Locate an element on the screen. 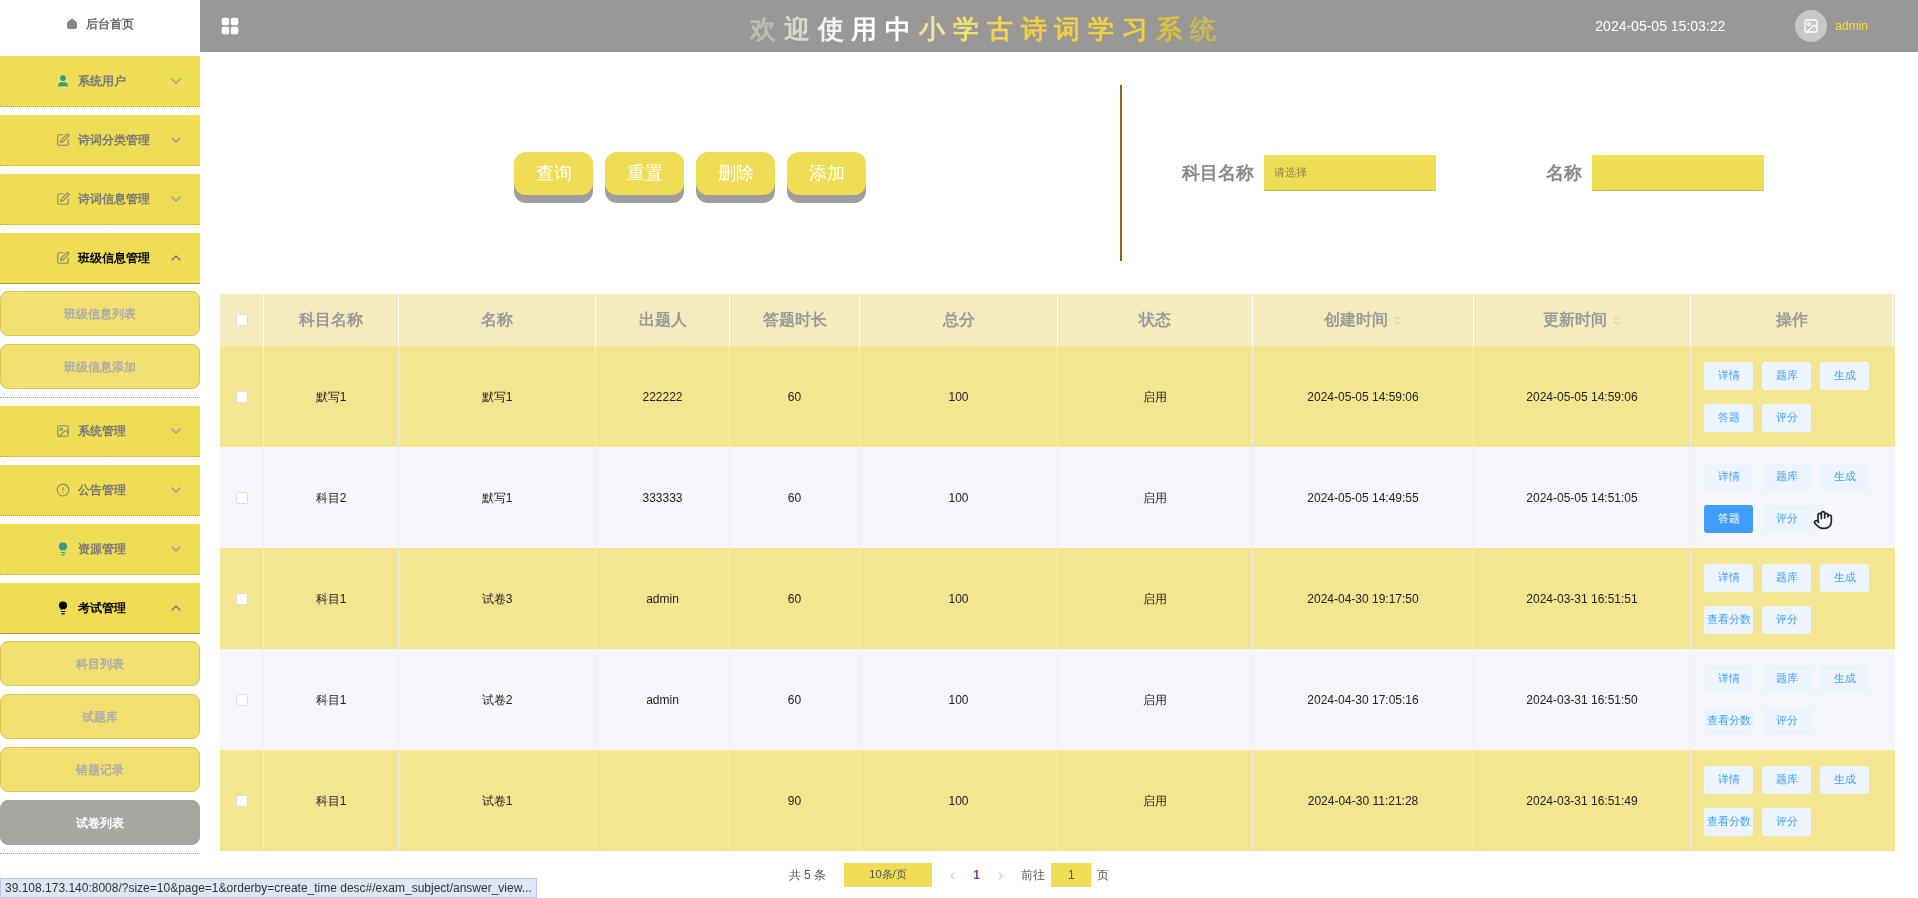 The image size is (1918, 898). menu-group: 考试管理 is located at coordinates (100, 608).